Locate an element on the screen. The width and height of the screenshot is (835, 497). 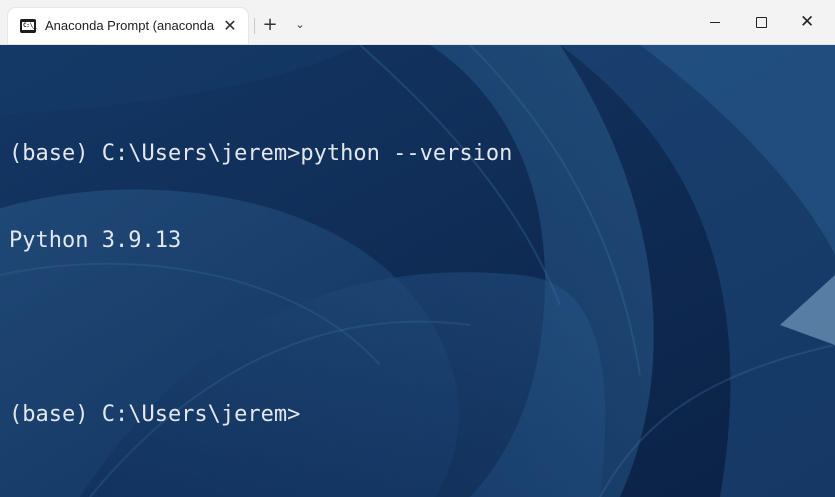
minimize-button is located at coordinates (715, 22).